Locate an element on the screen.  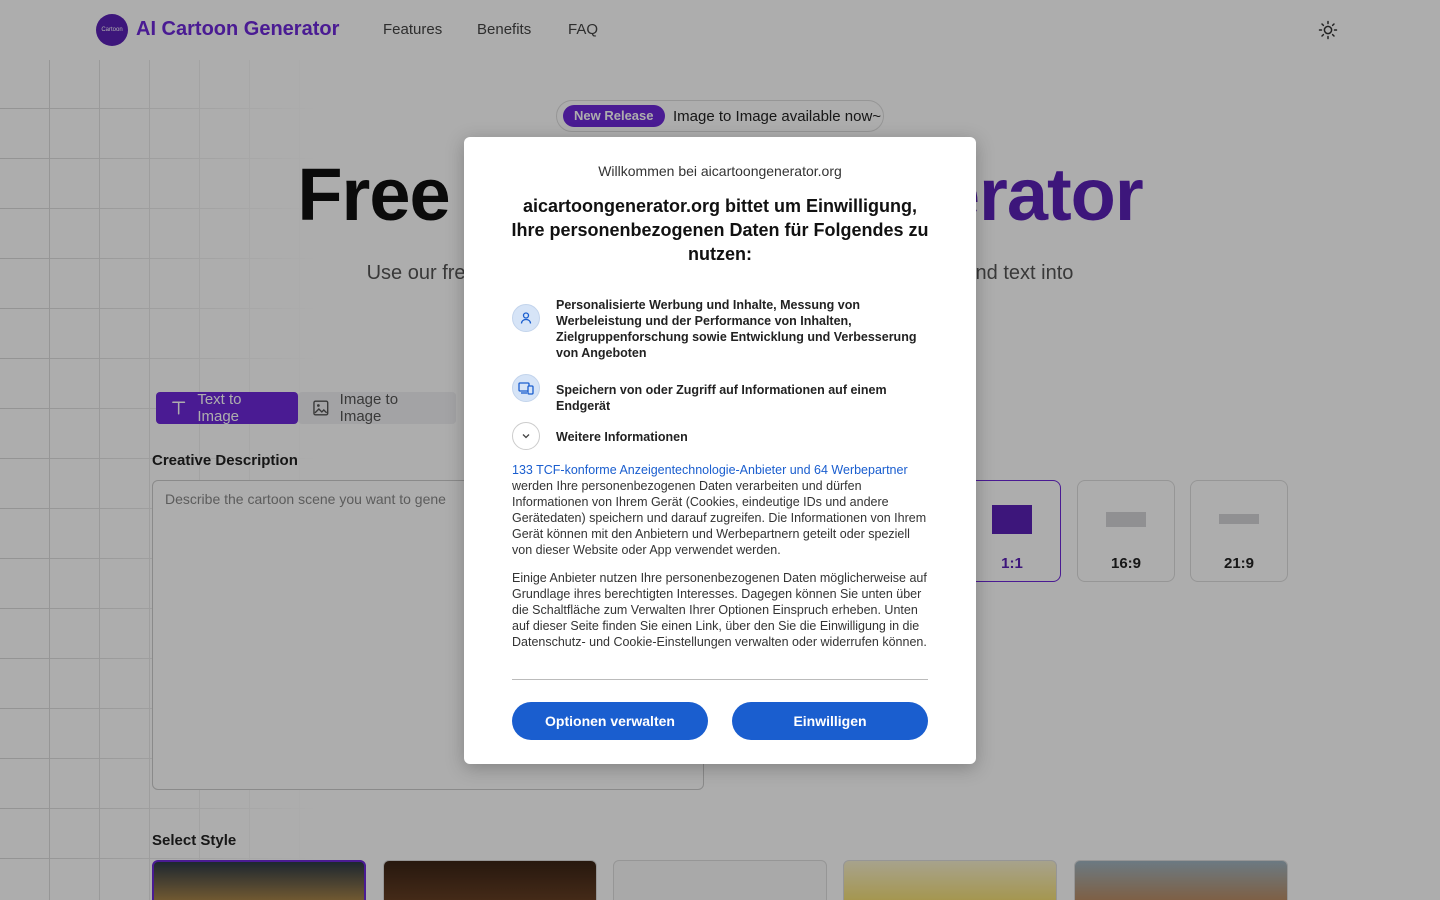
devices-icon is located at coordinates (526, 388).